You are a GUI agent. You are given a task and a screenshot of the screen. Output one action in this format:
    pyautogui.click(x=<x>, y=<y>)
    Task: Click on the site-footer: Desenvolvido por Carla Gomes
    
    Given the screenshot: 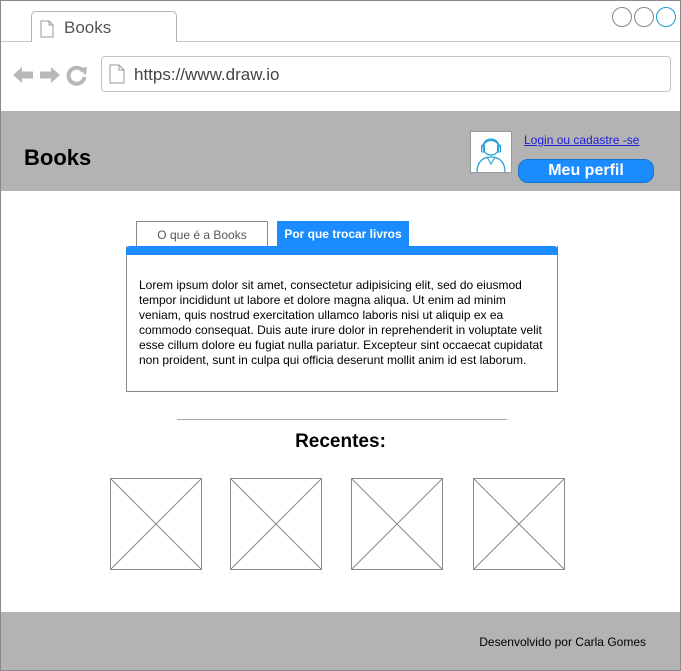 What is the action you would take?
    pyautogui.click(x=340, y=641)
    